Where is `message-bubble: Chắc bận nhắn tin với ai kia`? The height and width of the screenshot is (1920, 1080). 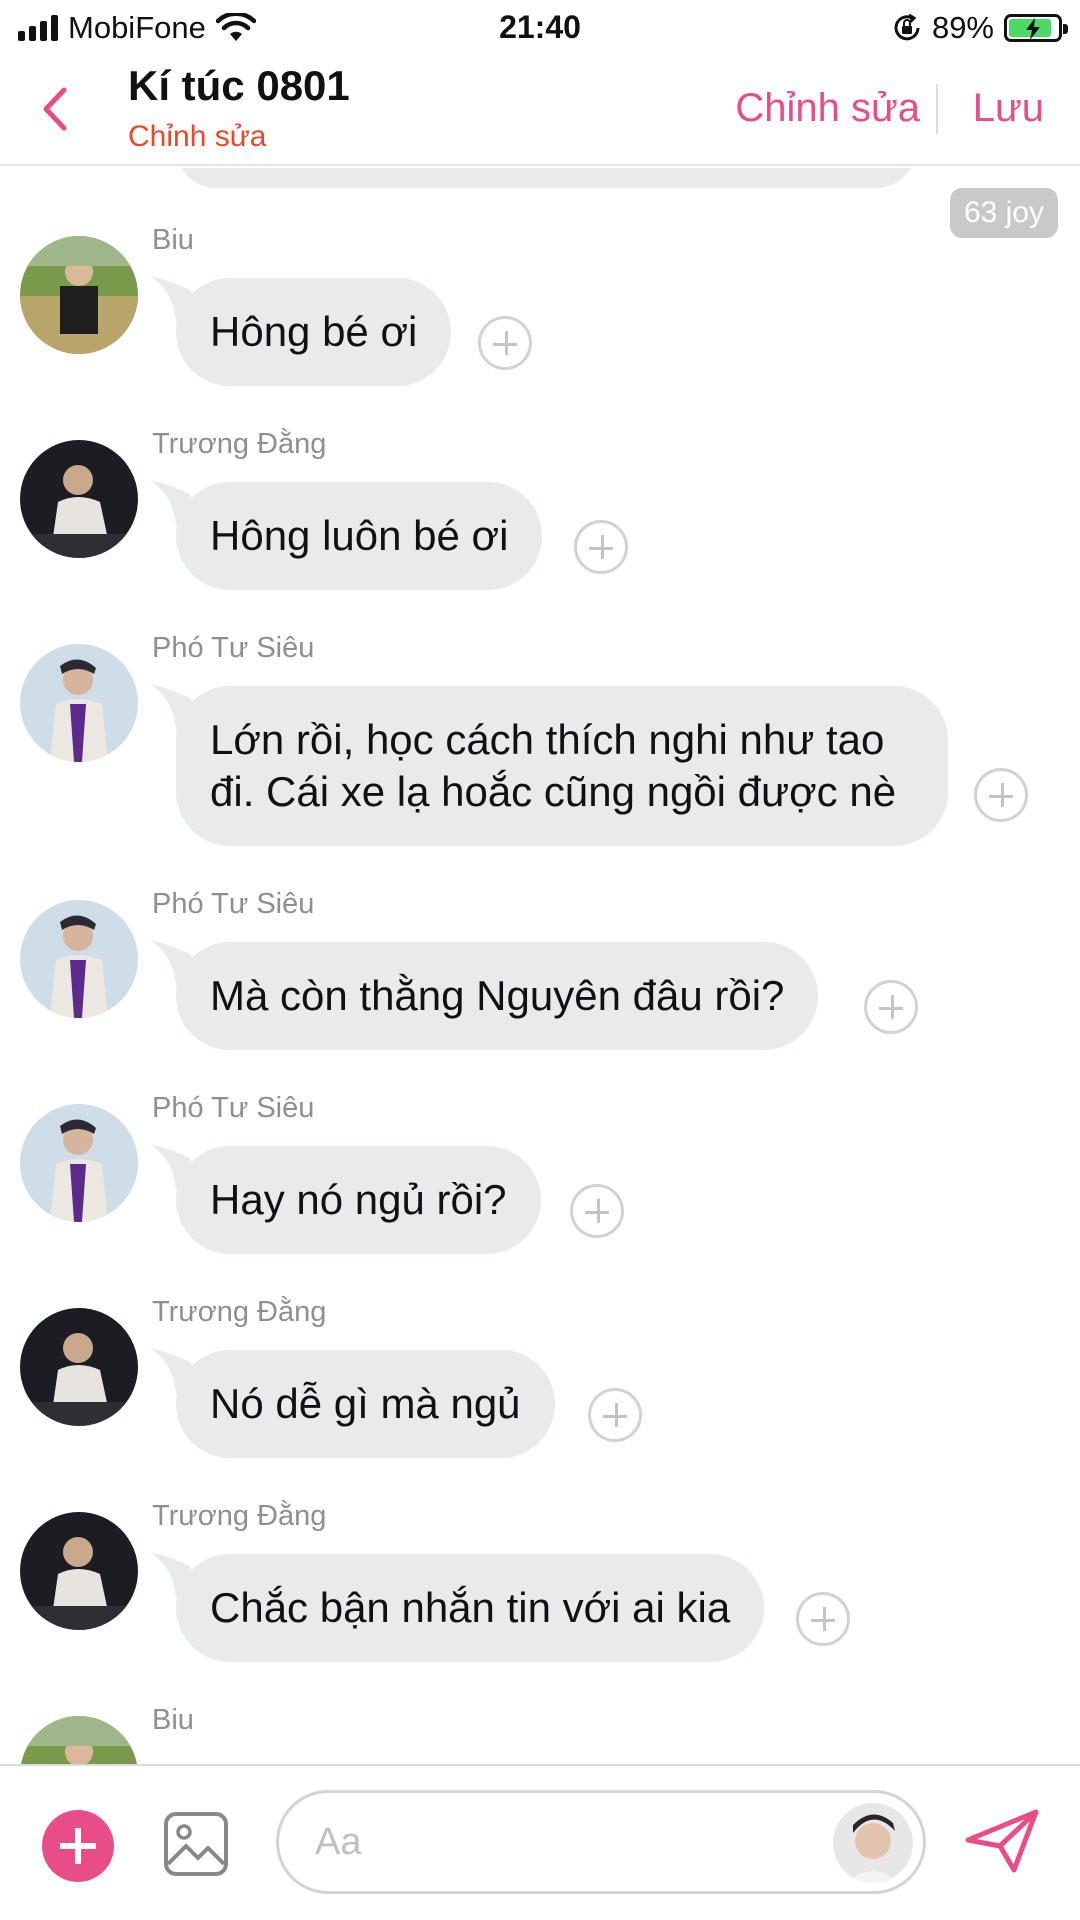
message-bubble: Chắc bận nhắn tin với ai kia is located at coordinates (470, 1608).